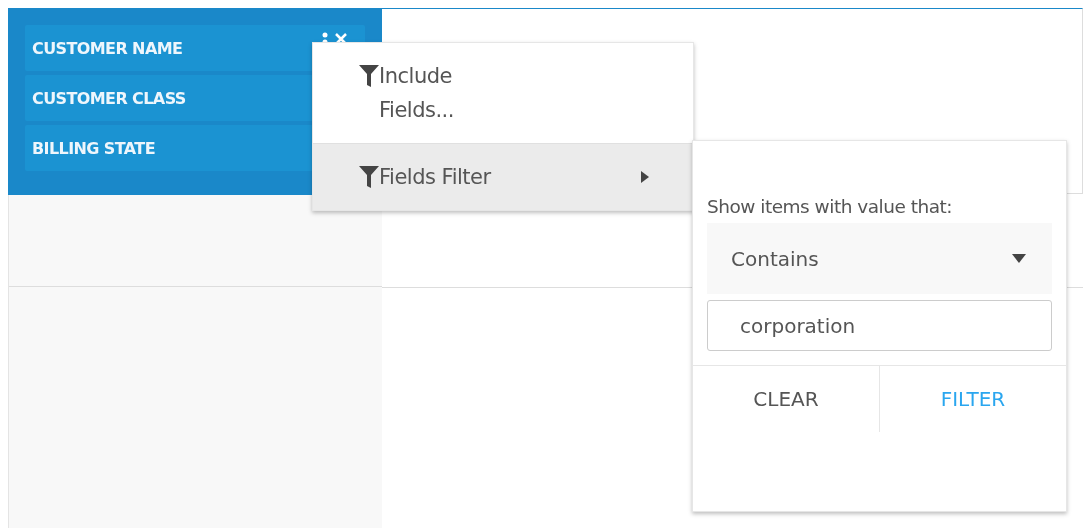 The width and height of the screenshot is (1083, 528). What do you see at coordinates (830, 206) in the screenshot?
I see `filter-prompt: Show items with value that:` at bounding box center [830, 206].